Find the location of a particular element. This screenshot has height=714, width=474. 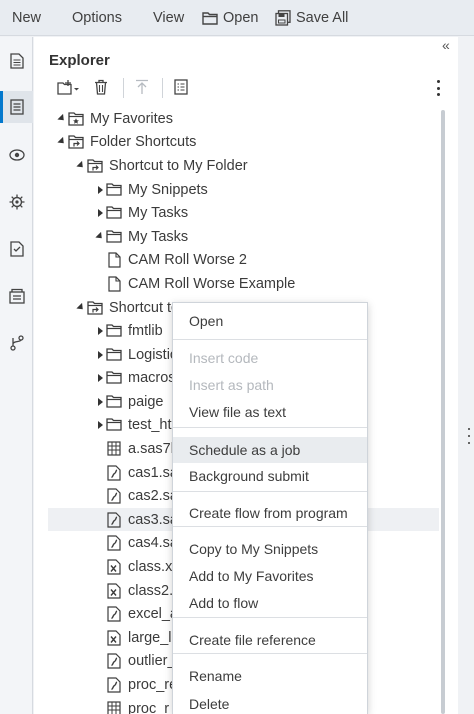

snippets-icon is located at coordinates (16, 296).